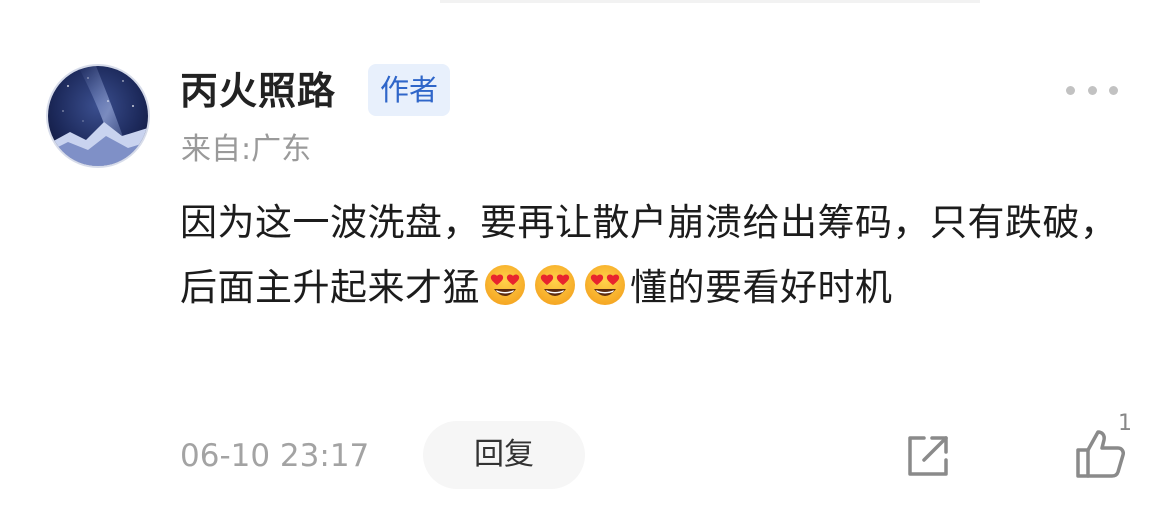 This screenshot has height=532, width=1176. Describe the element at coordinates (504, 455) in the screenshot. I see `reply-button: 回复` at that location.